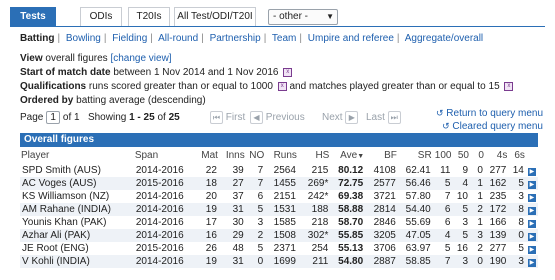 The image size is (555, 280). What do you see at coordinates (77, 235) in the screenshot?
I see `player-link: Azhar Ali (PAK)` at bounding box center [77, 235].